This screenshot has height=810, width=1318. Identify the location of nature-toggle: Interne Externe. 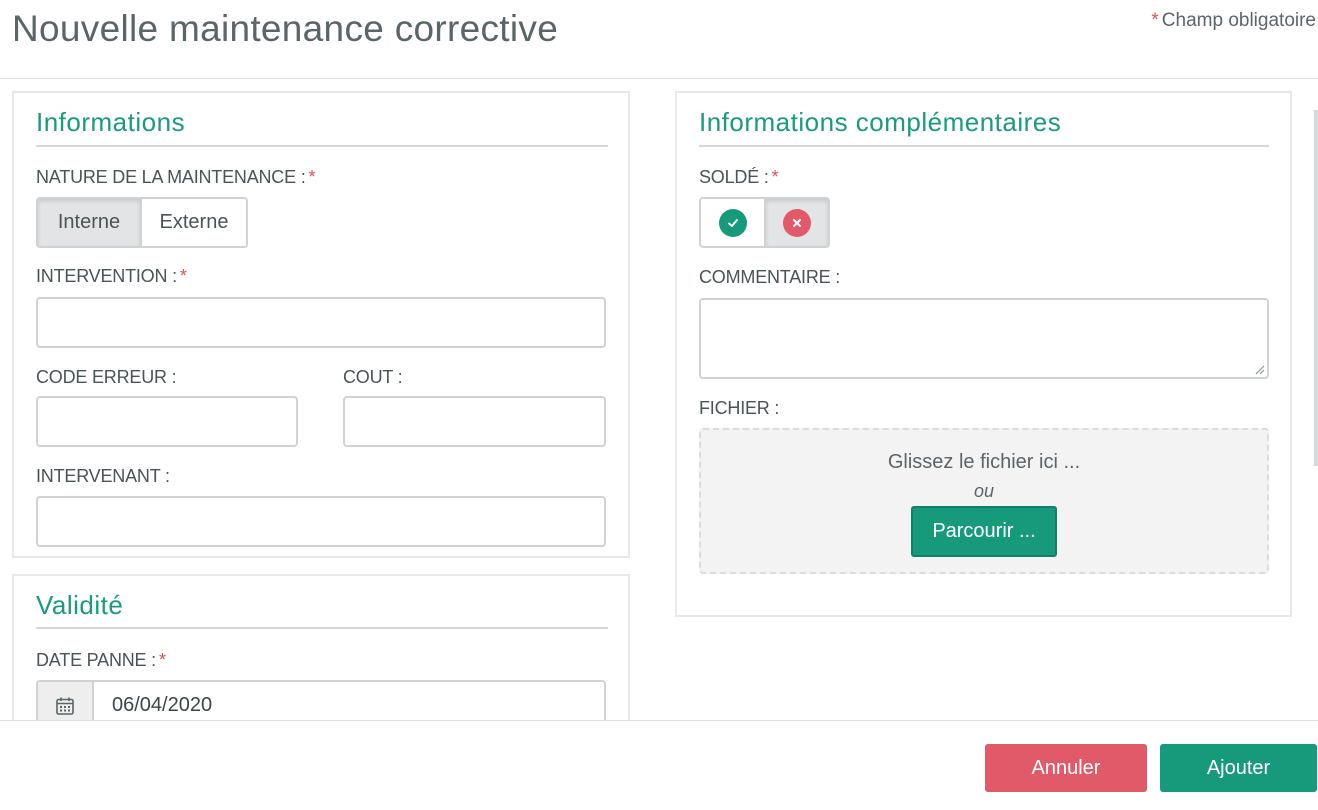
(142, 222).